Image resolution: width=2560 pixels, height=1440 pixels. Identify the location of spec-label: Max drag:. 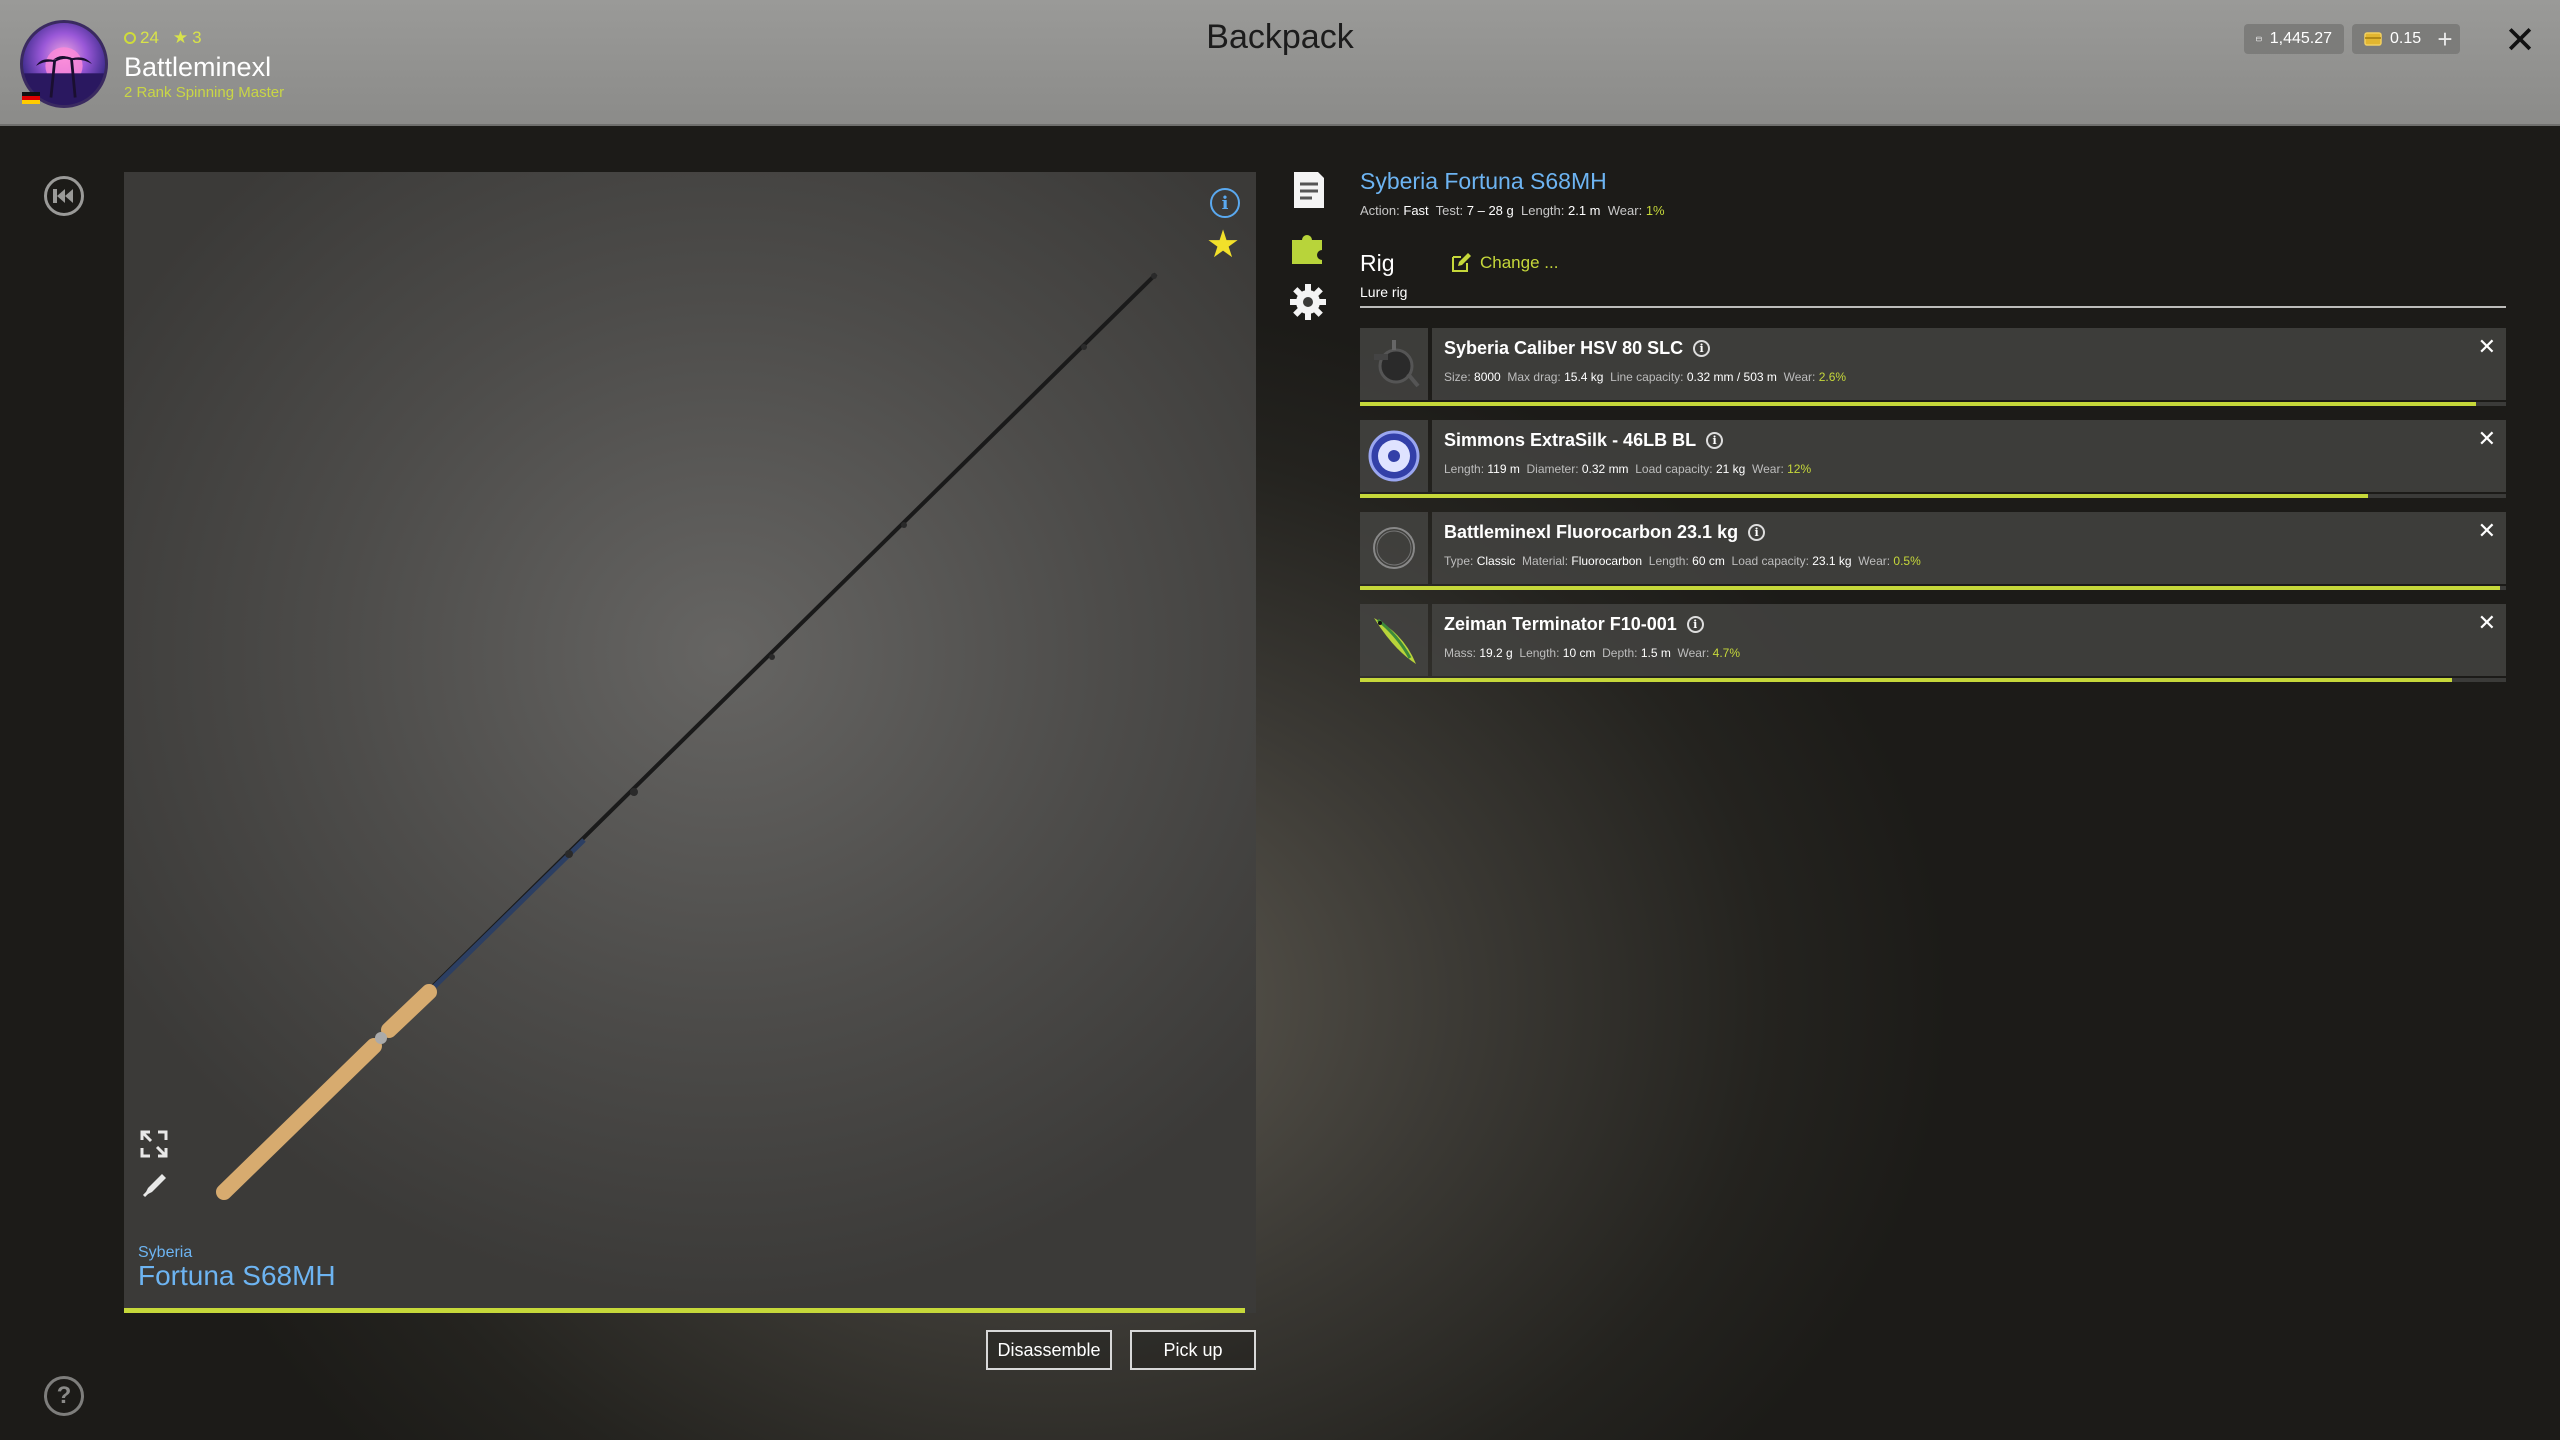
(1536, 377).